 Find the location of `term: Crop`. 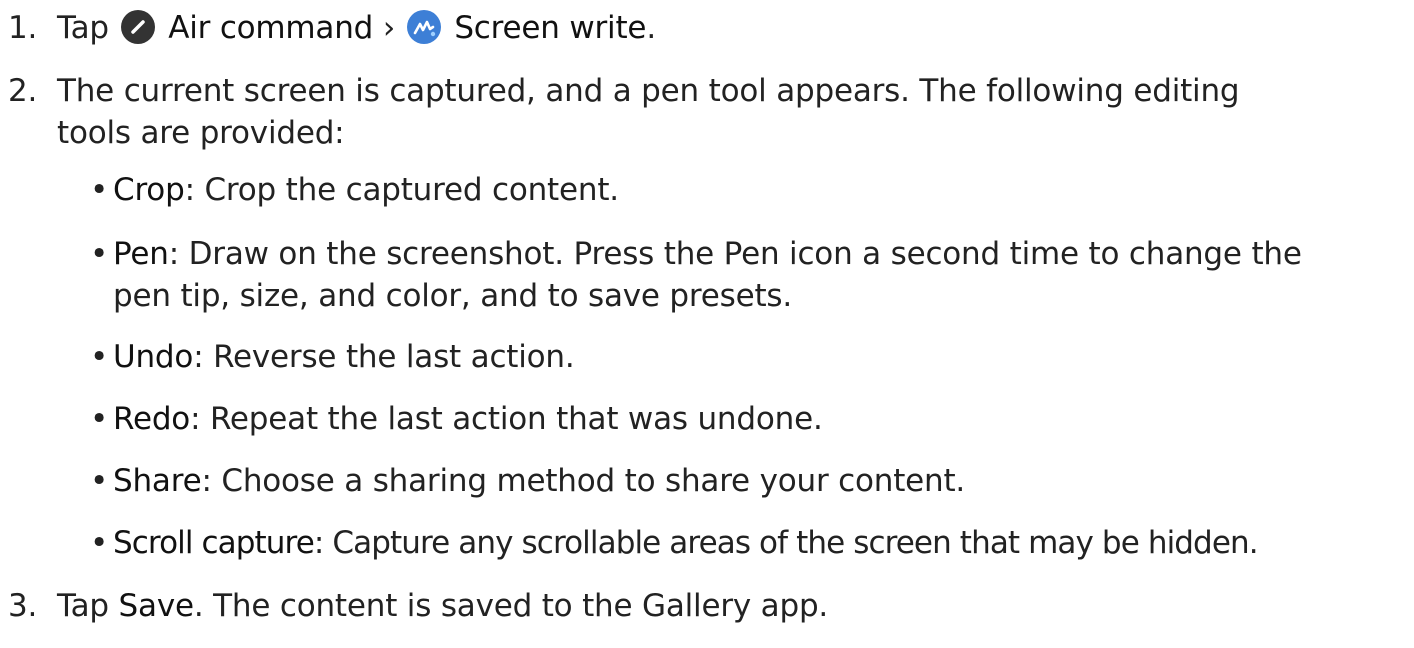

term: Crop is located at coordinates (149, 190).